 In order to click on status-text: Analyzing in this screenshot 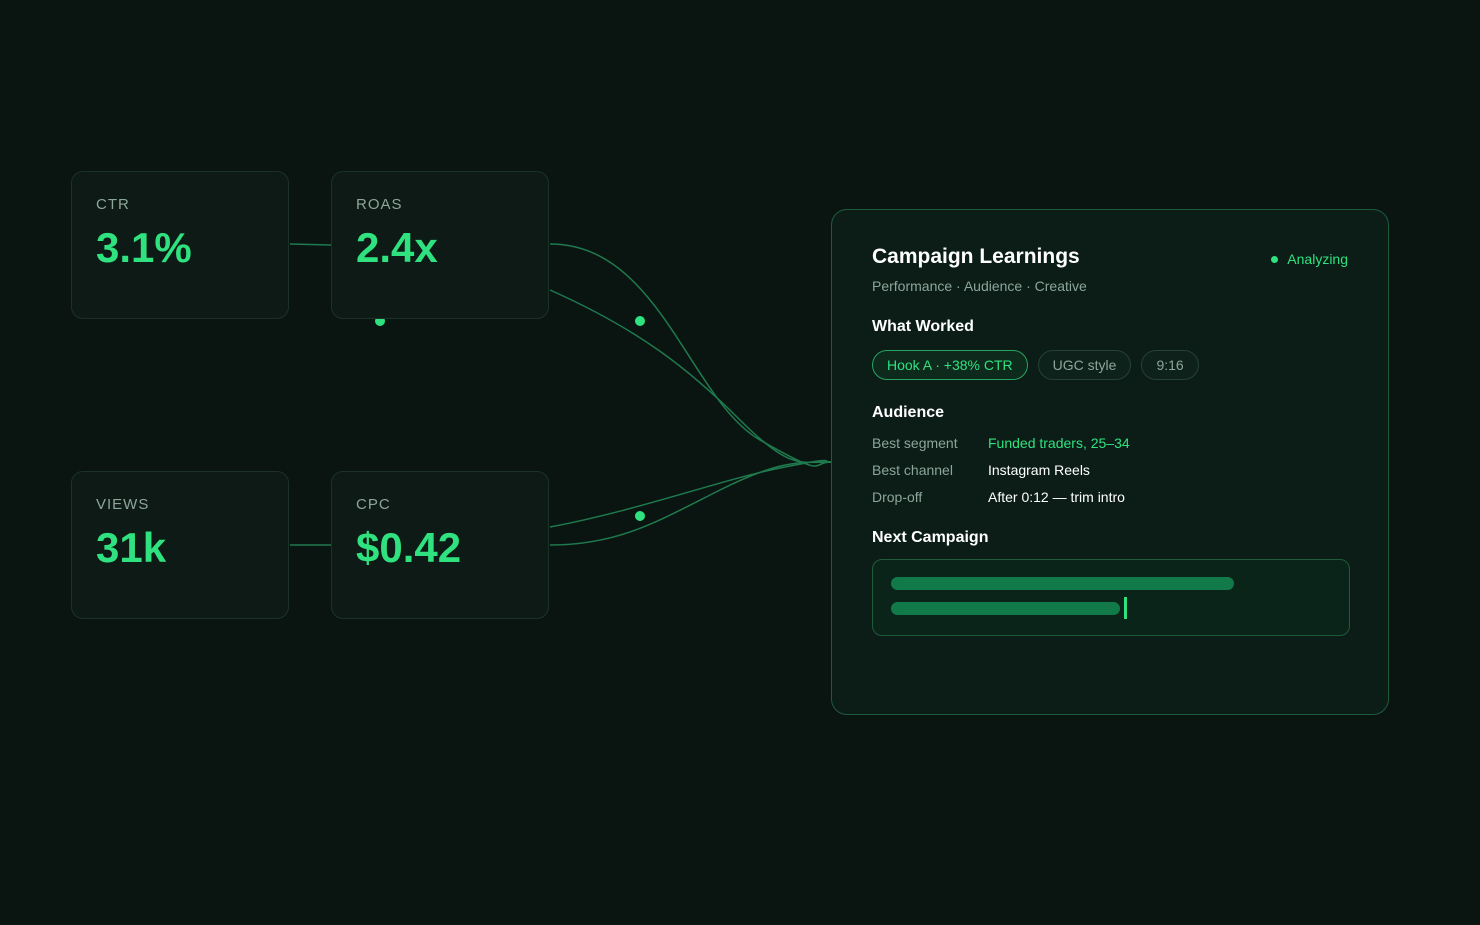, I will do `click(1317, 259)`.